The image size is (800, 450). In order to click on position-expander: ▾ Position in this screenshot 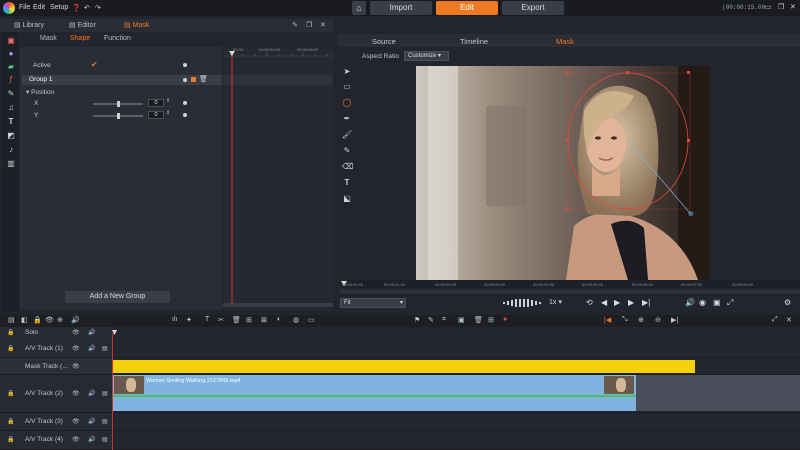, I will do `click(40, 92)`.